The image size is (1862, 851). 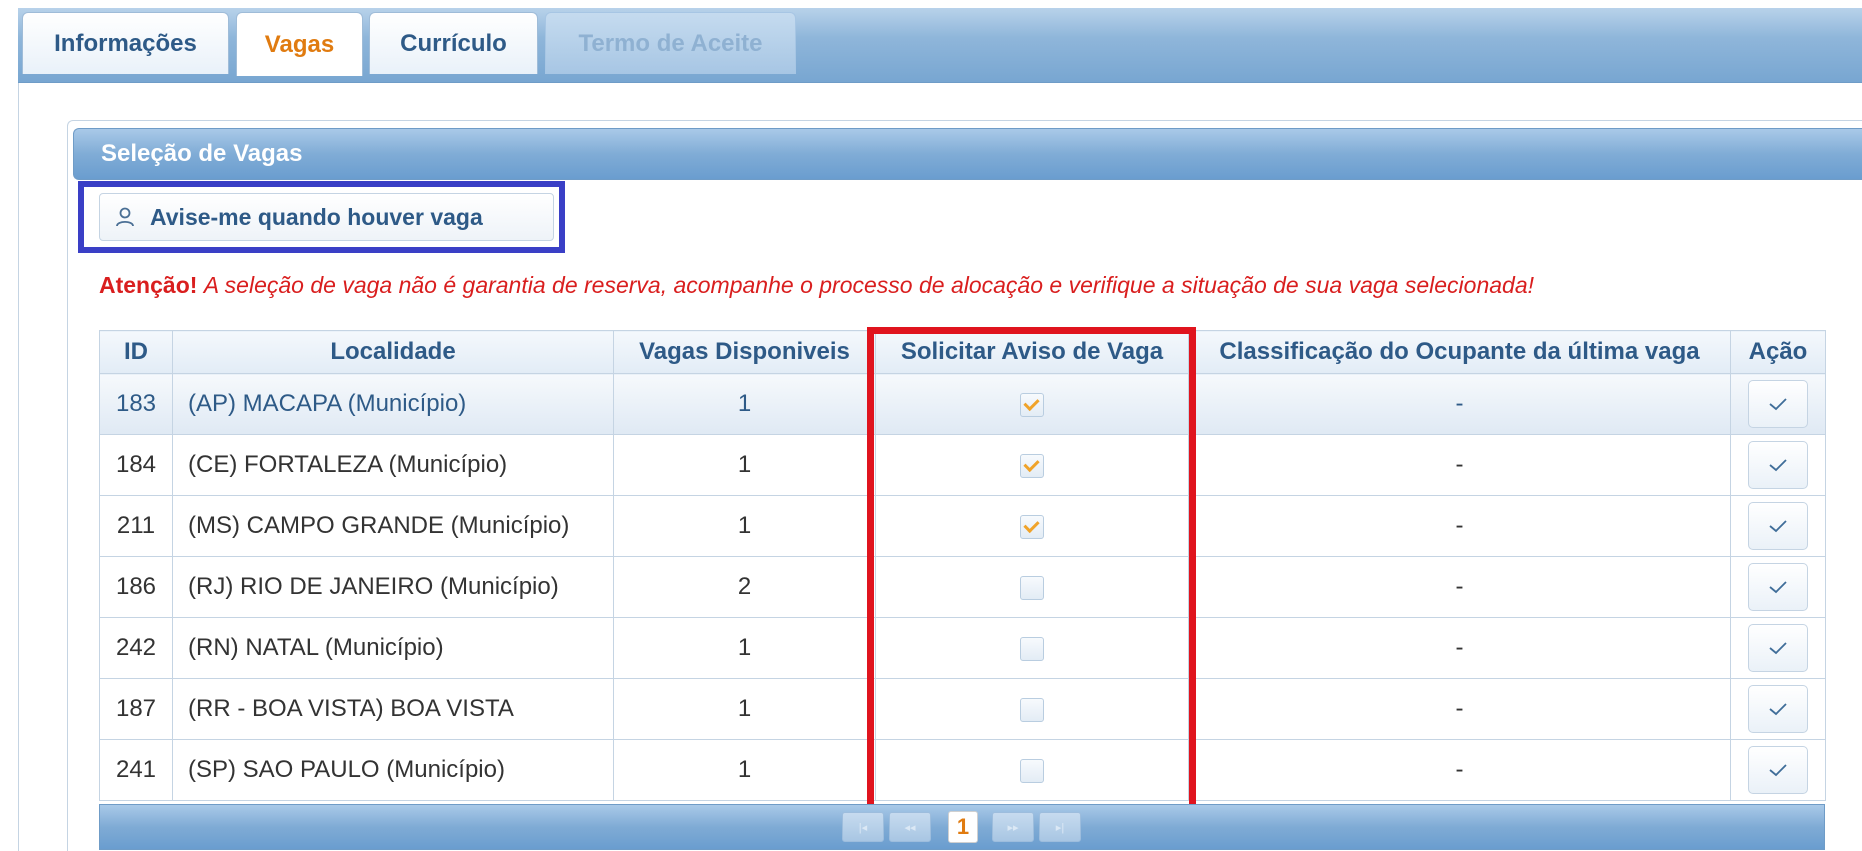 What do you see at coordinates (744, 587) in the screenshot?
I see `cell-available: 2` at bounding box center [744, 587].